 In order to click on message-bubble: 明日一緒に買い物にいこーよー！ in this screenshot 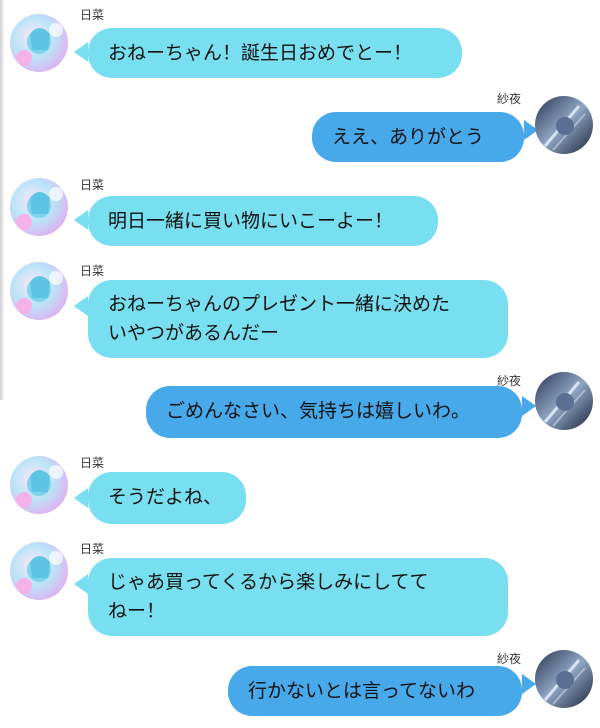, I will do `click(263, 221)`.